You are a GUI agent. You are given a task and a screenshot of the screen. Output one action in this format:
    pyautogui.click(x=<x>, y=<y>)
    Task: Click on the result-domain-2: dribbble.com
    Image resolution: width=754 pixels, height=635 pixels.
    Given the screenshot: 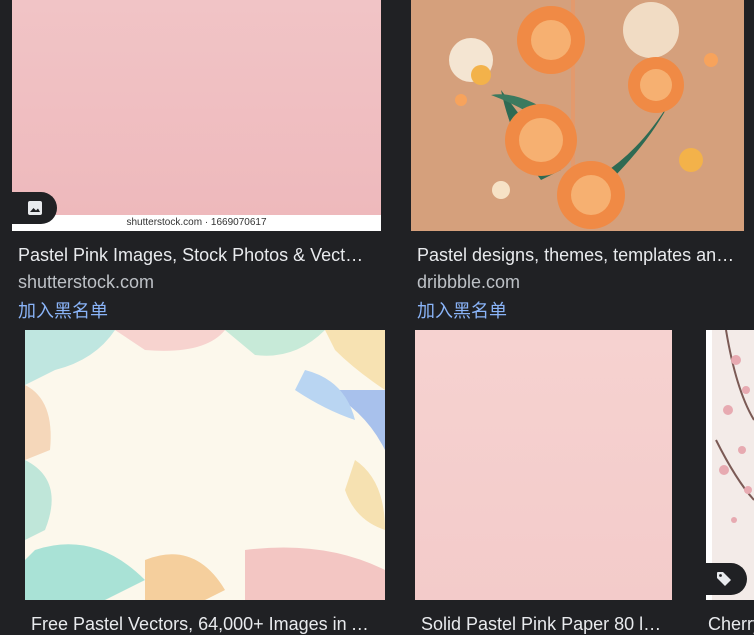 What is the action you would take?
    pyautogui.click(x=468, y=282)
    